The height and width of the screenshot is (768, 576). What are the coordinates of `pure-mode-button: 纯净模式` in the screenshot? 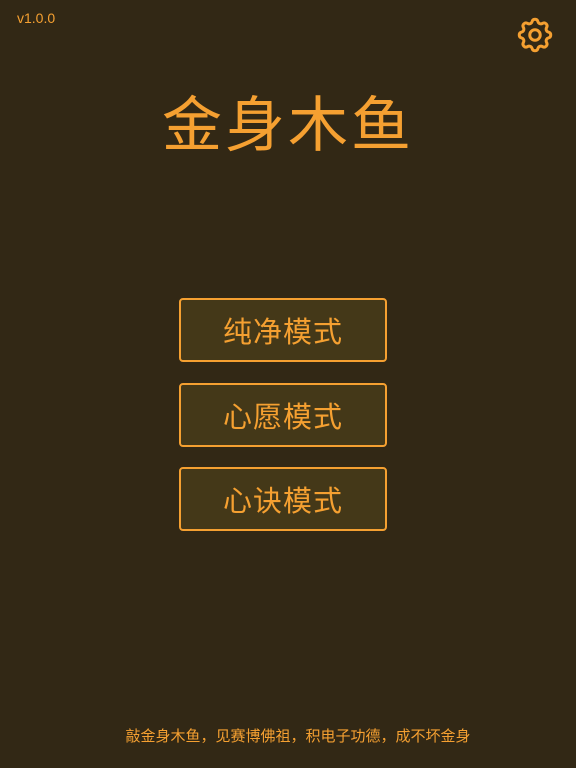 It's located at (283, 330).